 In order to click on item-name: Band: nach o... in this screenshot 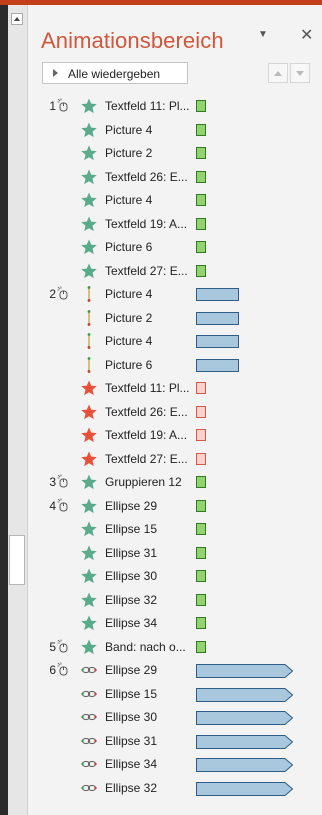, I will do `click(145, 646)`.